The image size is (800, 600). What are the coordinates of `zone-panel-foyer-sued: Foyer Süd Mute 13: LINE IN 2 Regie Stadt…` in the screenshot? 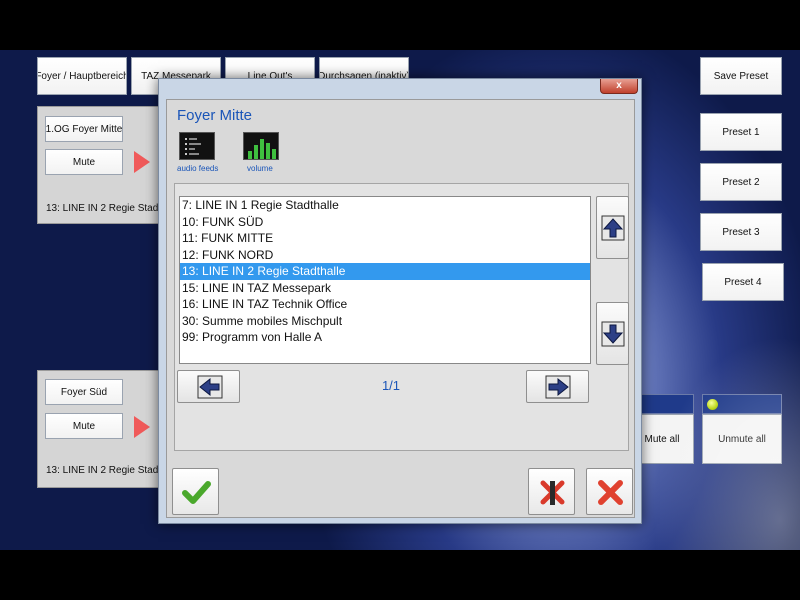 It's located at (109, 429).